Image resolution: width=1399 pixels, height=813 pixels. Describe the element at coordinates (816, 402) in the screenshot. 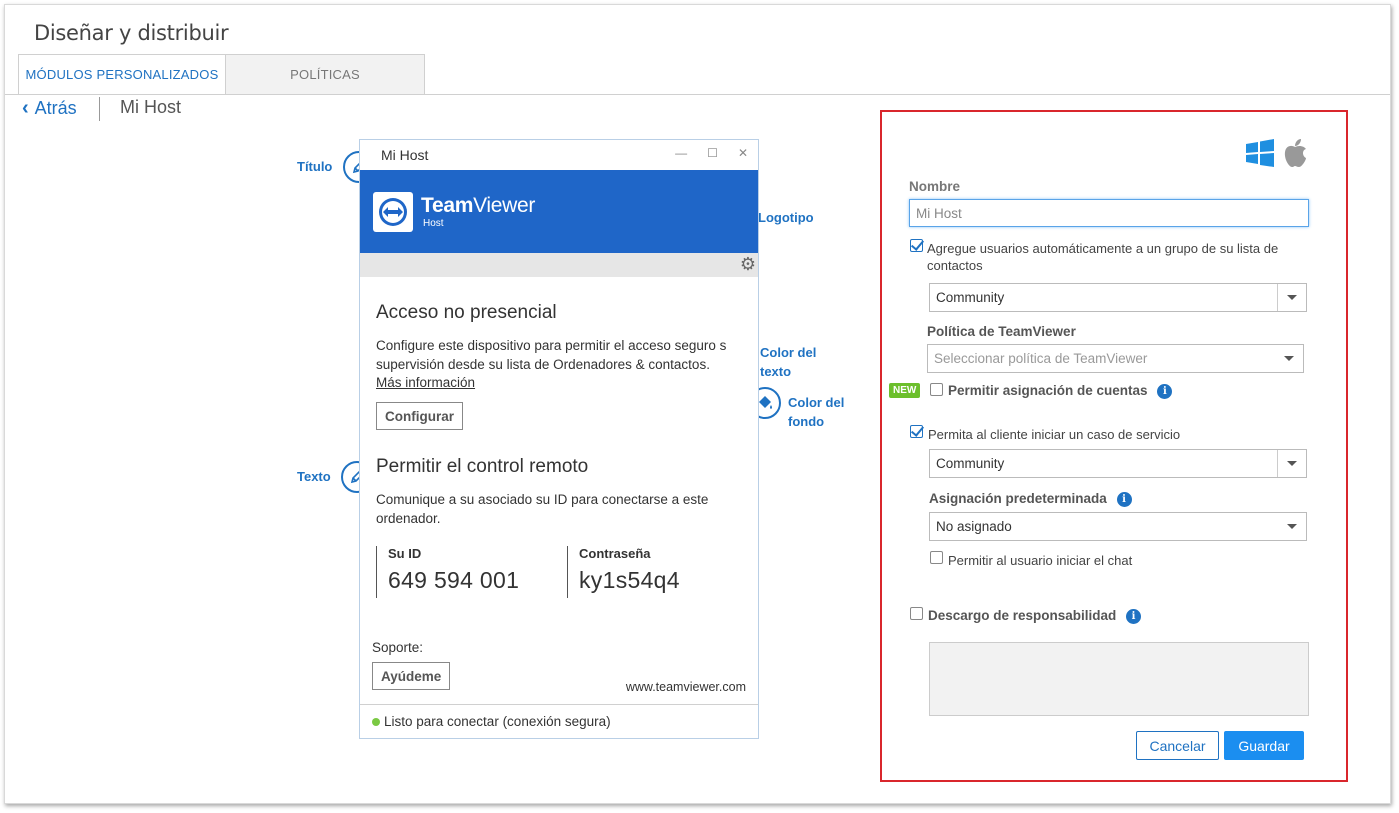

I see `annotation-bg-color-line-1: Color del` at that location.